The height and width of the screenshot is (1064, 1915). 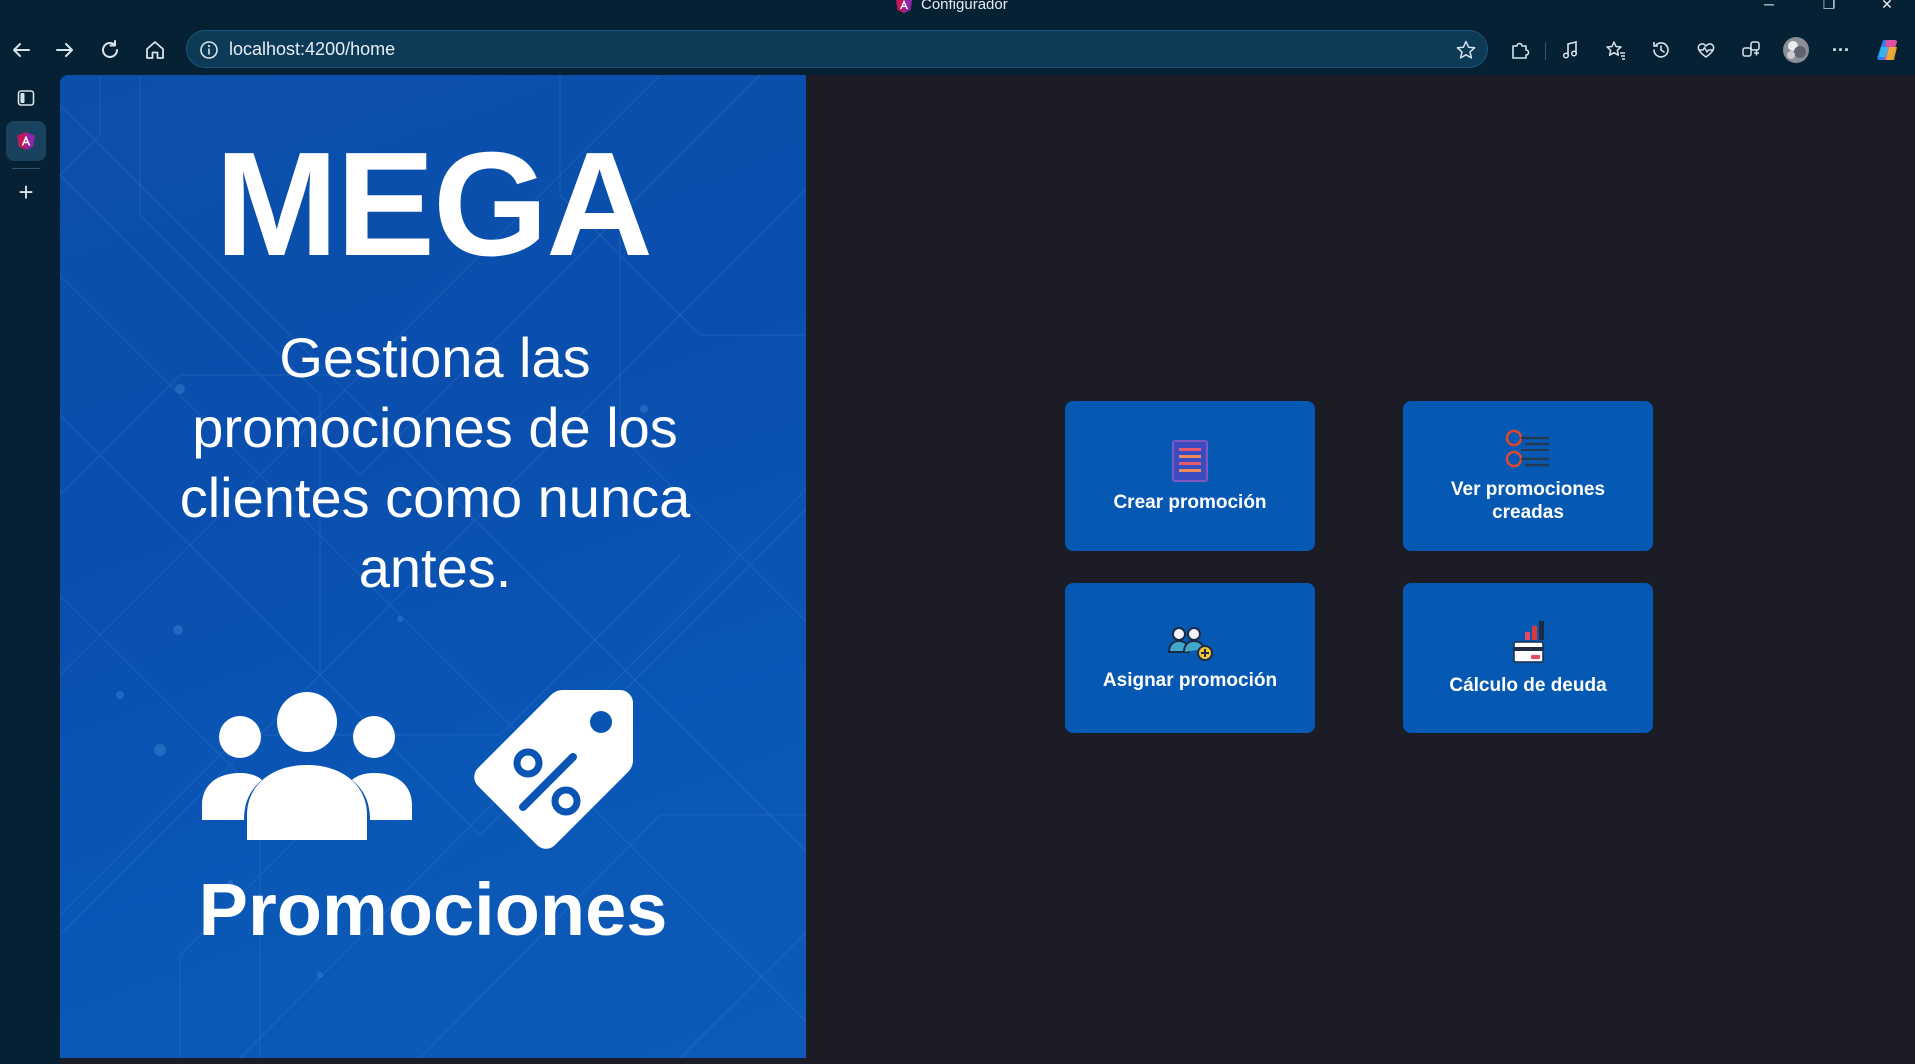 I want to click on window-title-group: Configurador, so click(x=951, y=7).